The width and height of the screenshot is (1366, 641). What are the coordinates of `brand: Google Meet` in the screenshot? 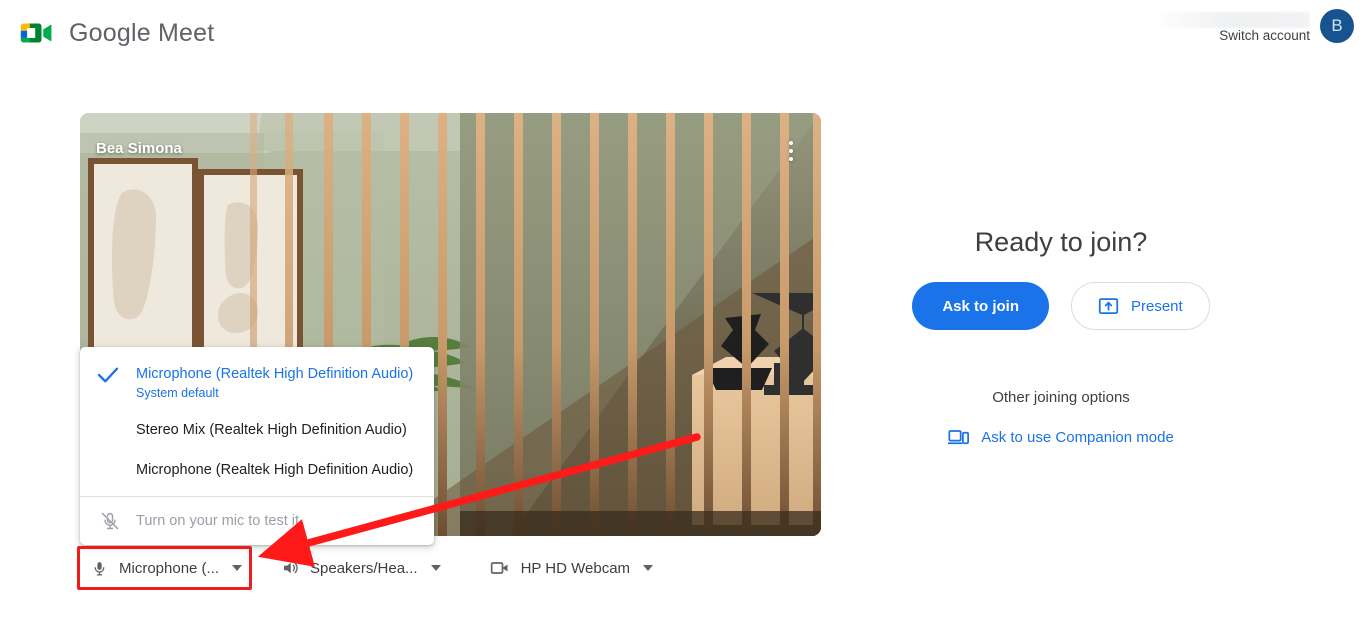 It's located at (116, 33).